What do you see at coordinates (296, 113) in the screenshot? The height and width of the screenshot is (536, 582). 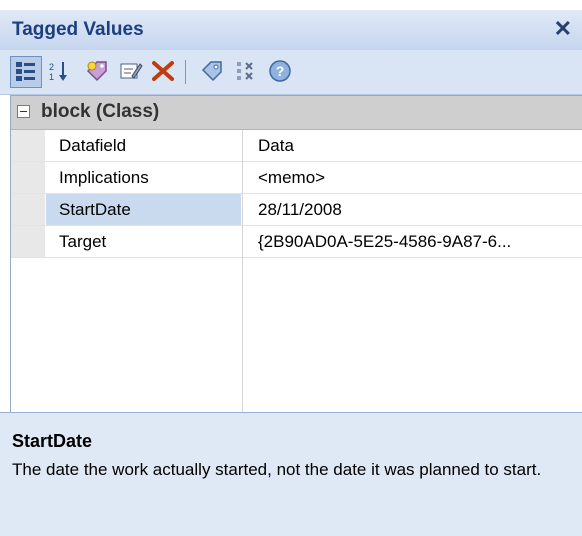 I see `group-header: block (Class)` at bounding box center [296, 113].